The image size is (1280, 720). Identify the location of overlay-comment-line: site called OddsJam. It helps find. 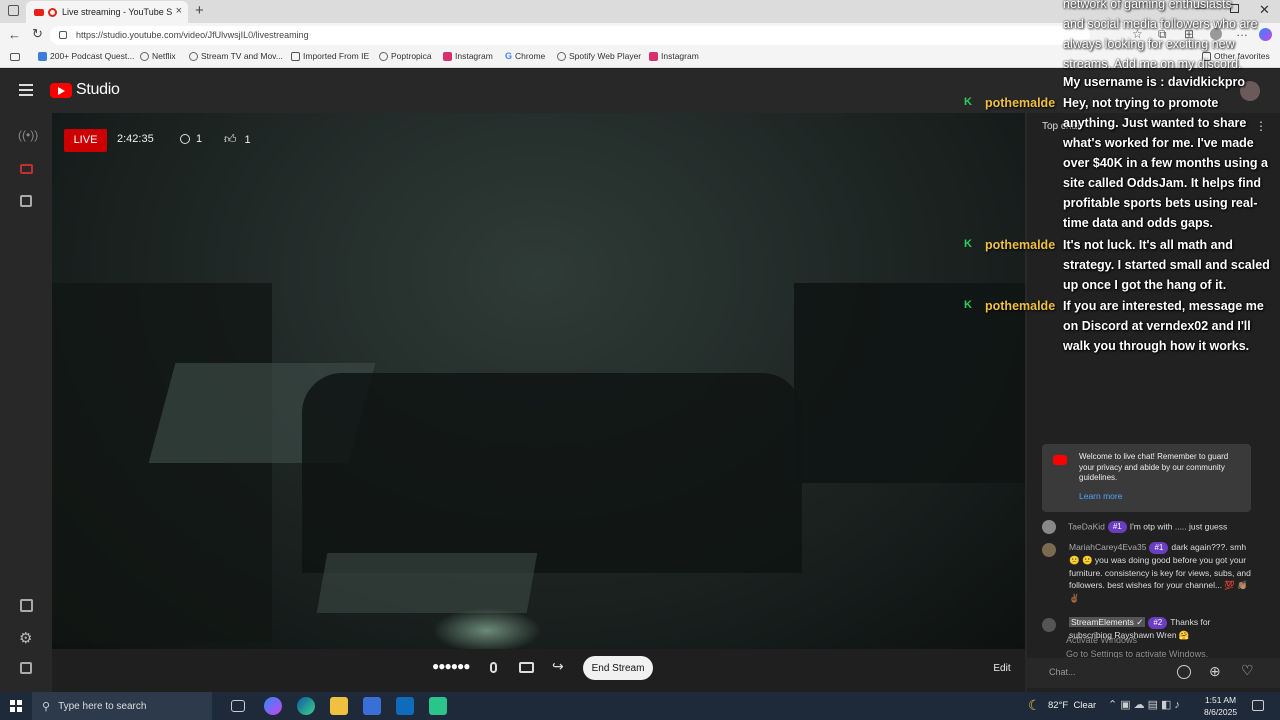
(1162, 183).